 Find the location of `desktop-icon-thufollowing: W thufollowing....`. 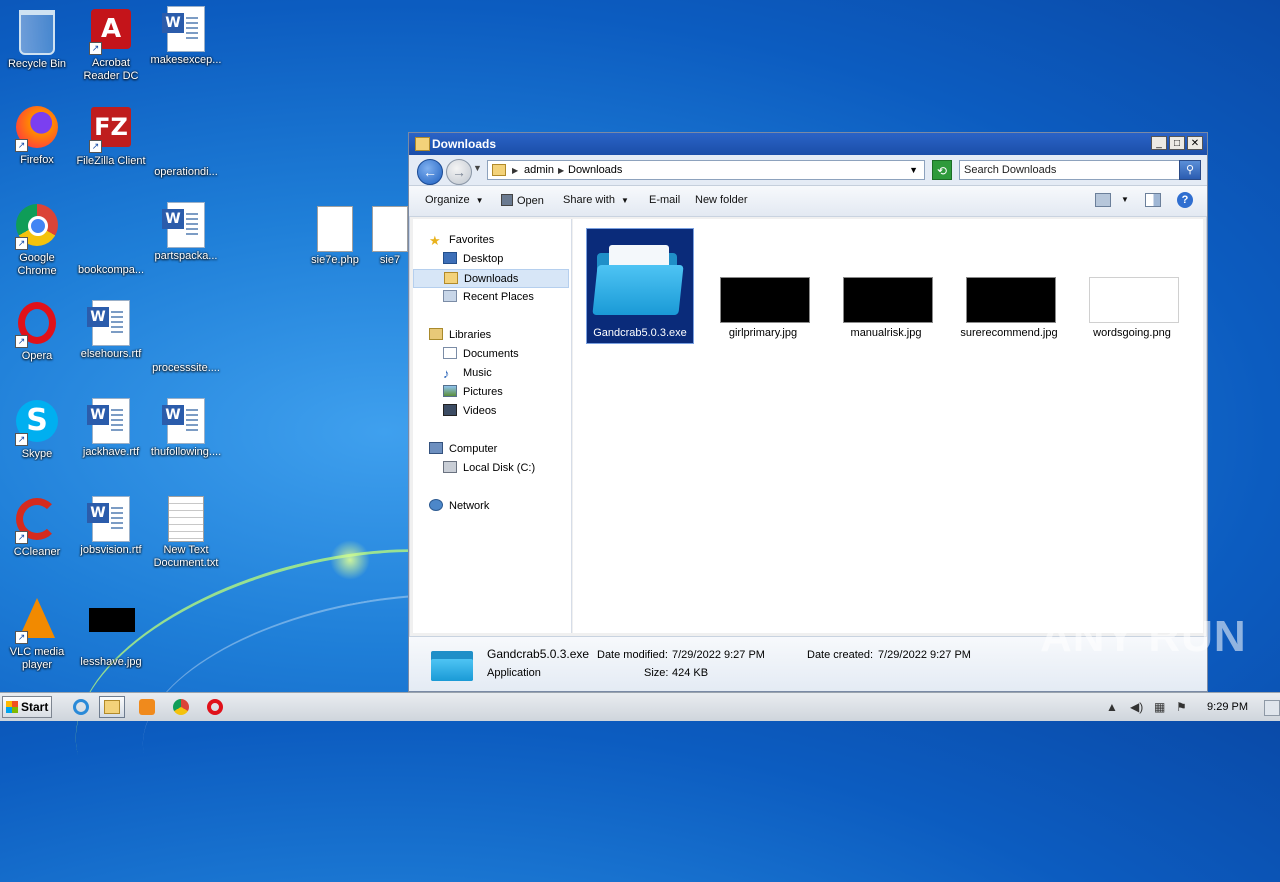

desktop-icon-thufollowing: W thufollowing.... is located at coordinates (186, 428).